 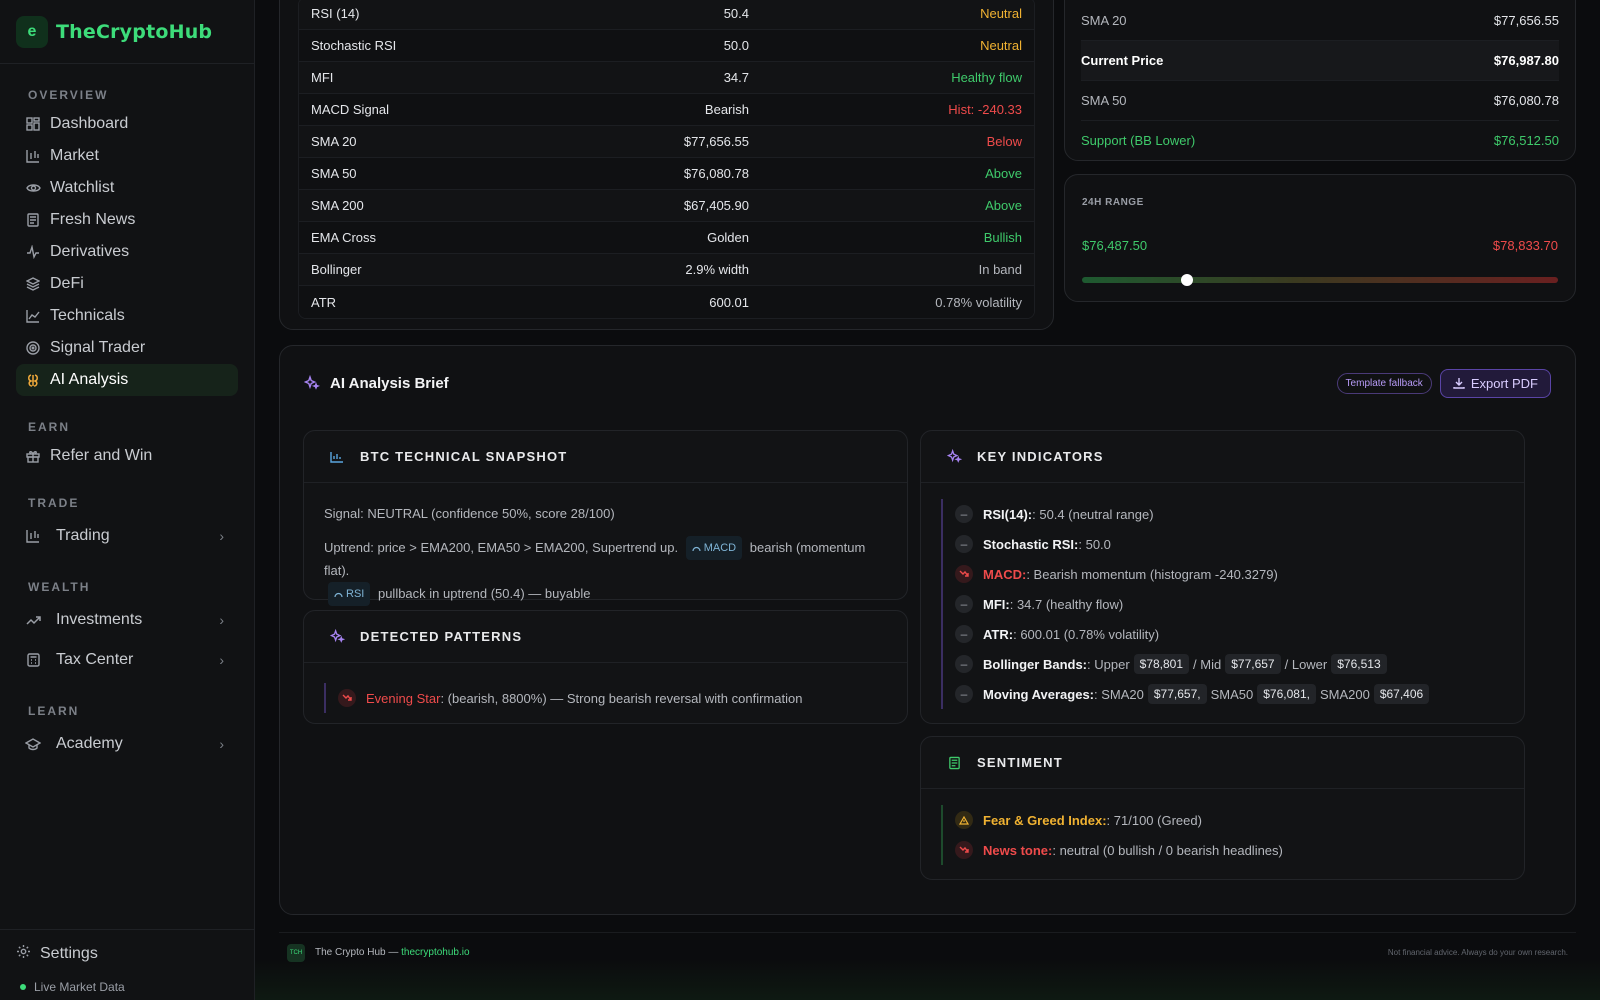 What do you see at coordinates (23, 987) in the screenshot?
I see `live-dot-icon` at bounding box center [23, 987].